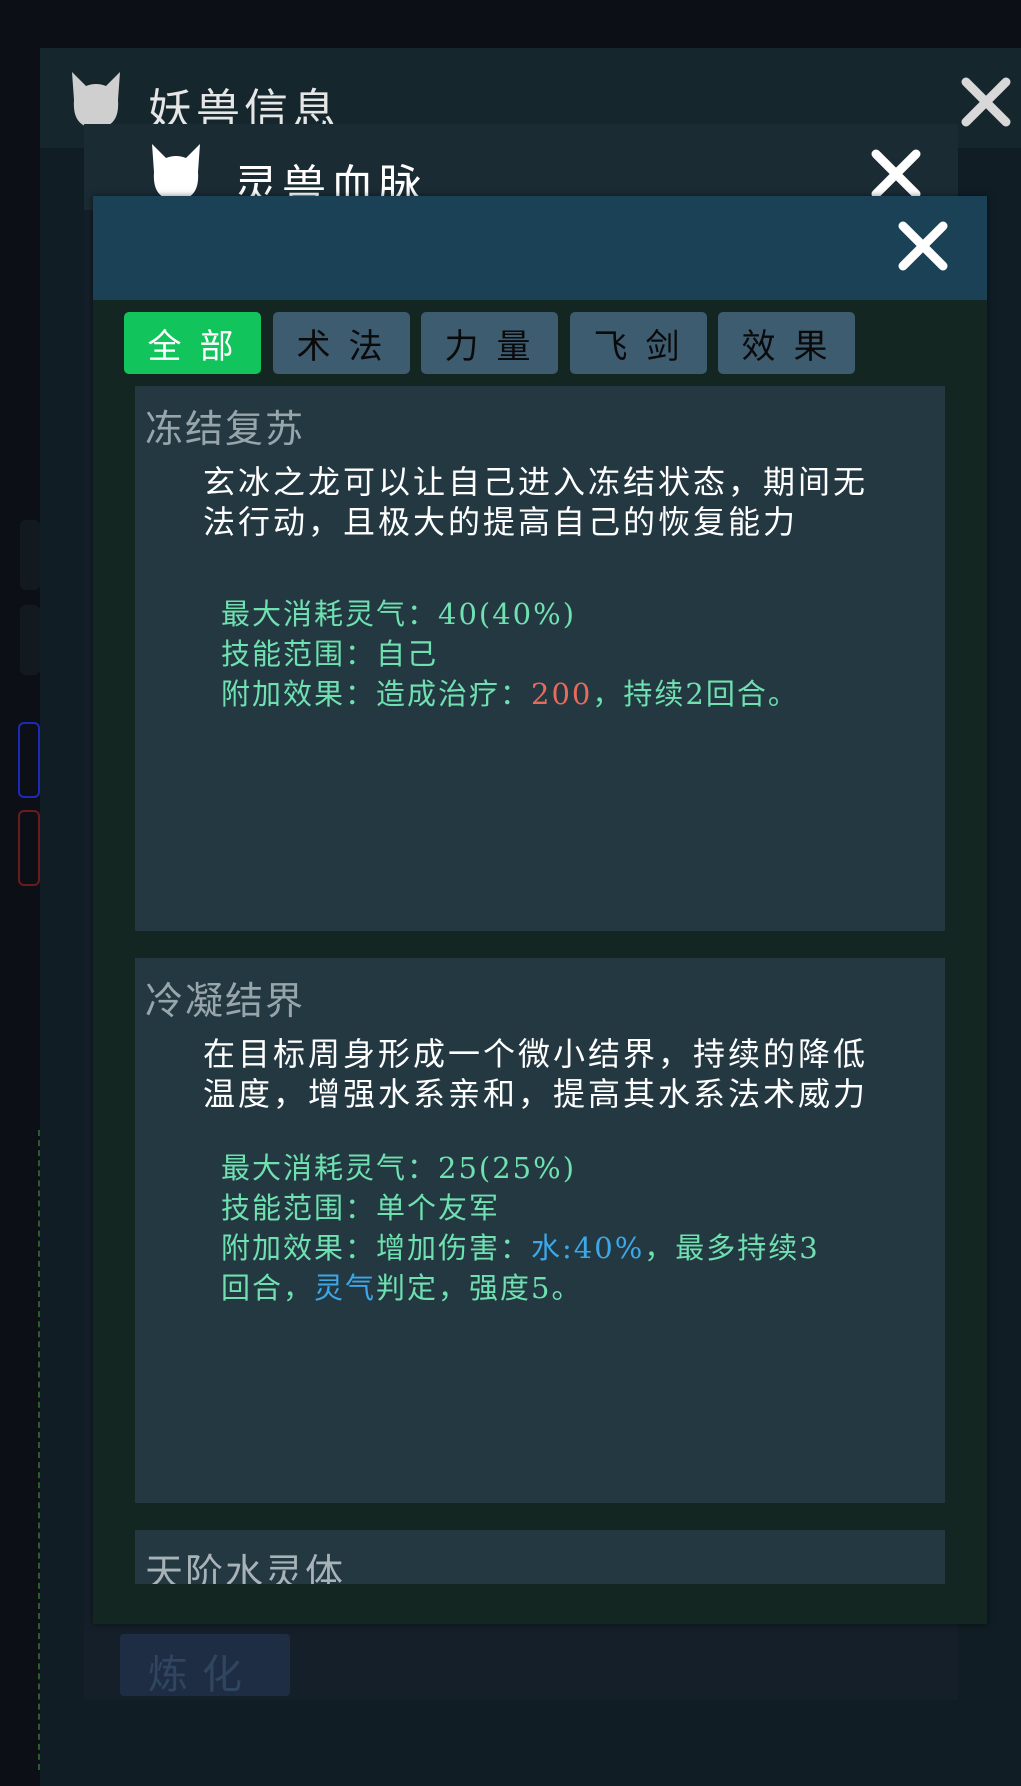 Image resolution: width=1021 pixels, height=1786 pixels. What do you see at coordinates (192, 343) in the screenshot?
I see `tab-all: 全部` at bounding box center [192, 343].